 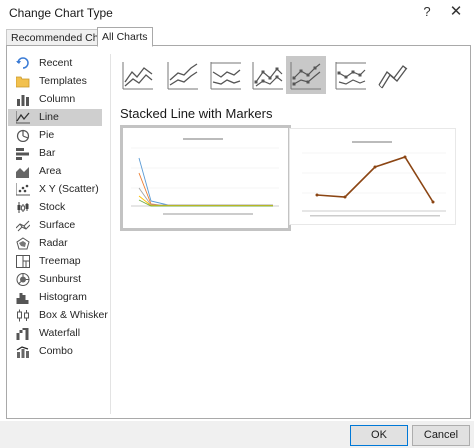 I want to click on sidebar-item-scatter: X Y (Scatter), so click(x=55, y=189).